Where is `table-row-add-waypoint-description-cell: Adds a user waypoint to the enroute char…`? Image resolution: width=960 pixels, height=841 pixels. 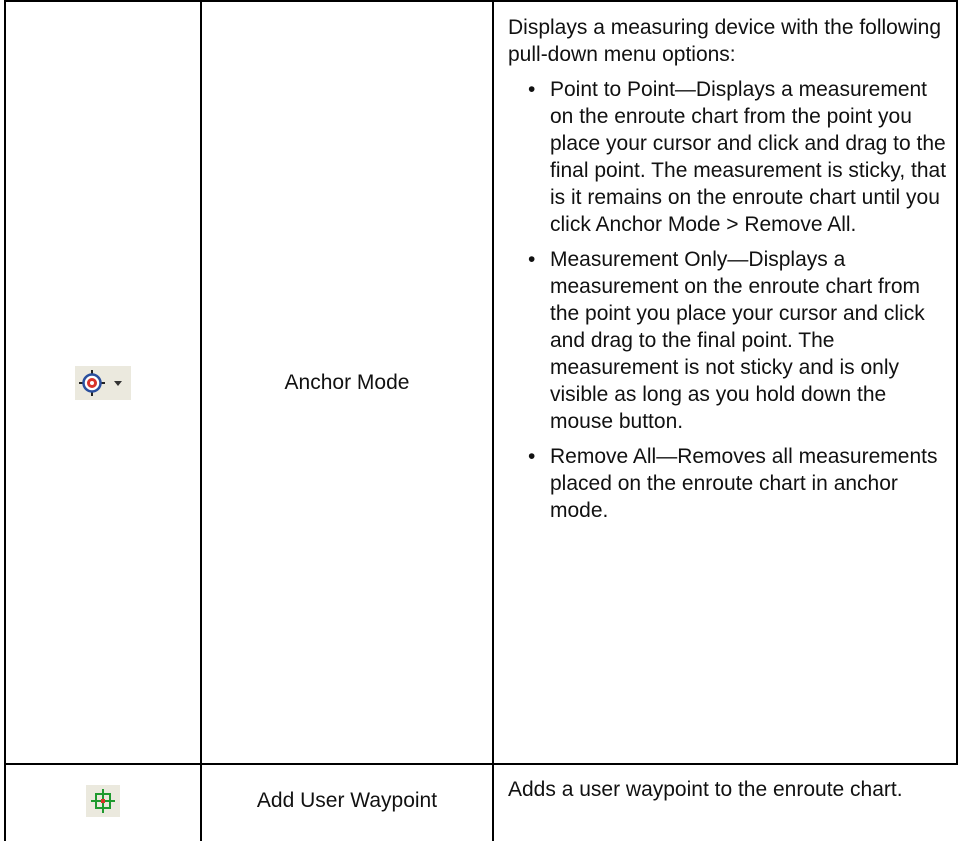
table-row-add-waypoint-description-cell: Adds a user waypoint to the enroute char… is located at coordinates (728, 789).